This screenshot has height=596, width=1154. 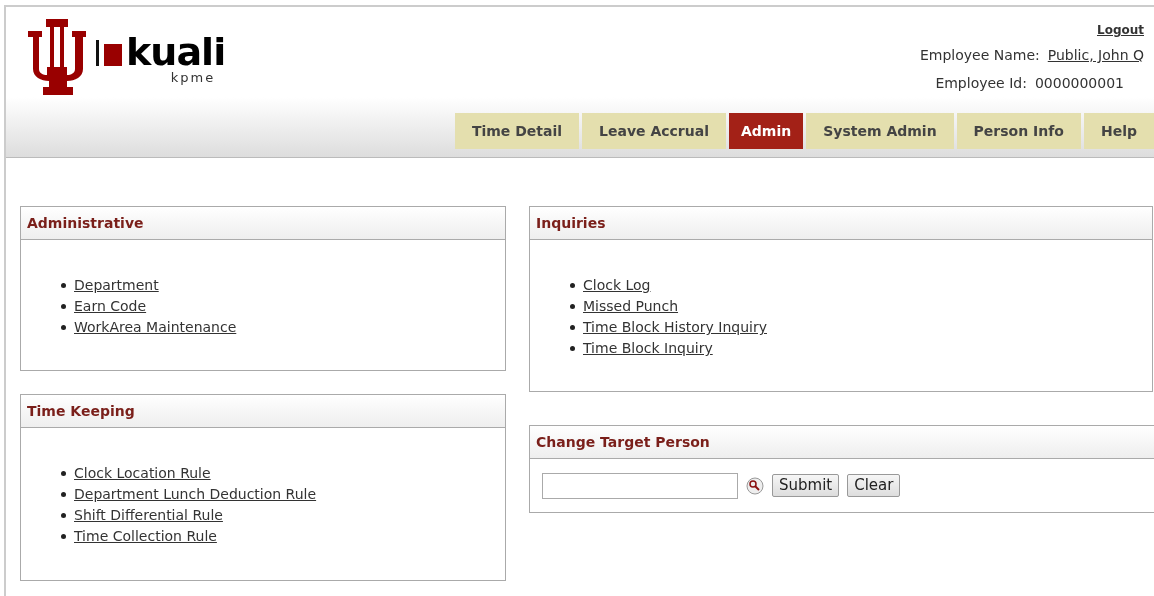 What do you see at coordinates (979, 55) in the screenshot?
I see `employee-name-label: Employee Name:` at bounding box center [979, 55].